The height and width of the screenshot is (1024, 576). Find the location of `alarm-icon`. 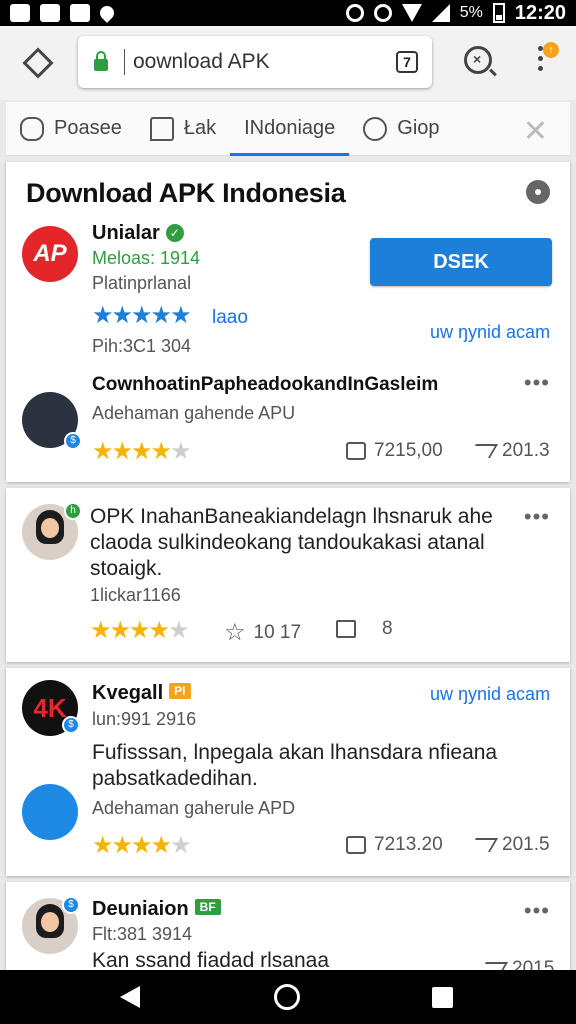

alarm-icon is located at coordinates (354, 13).